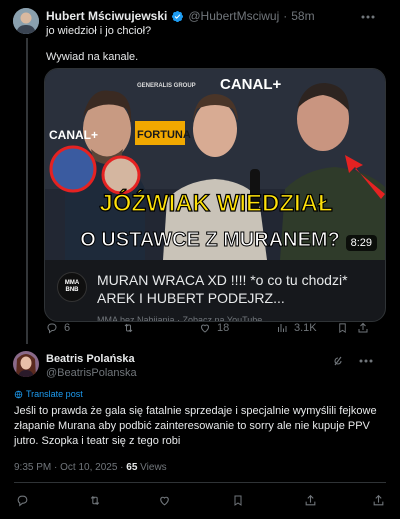  I want to click on repost-button, so click(131, 328).